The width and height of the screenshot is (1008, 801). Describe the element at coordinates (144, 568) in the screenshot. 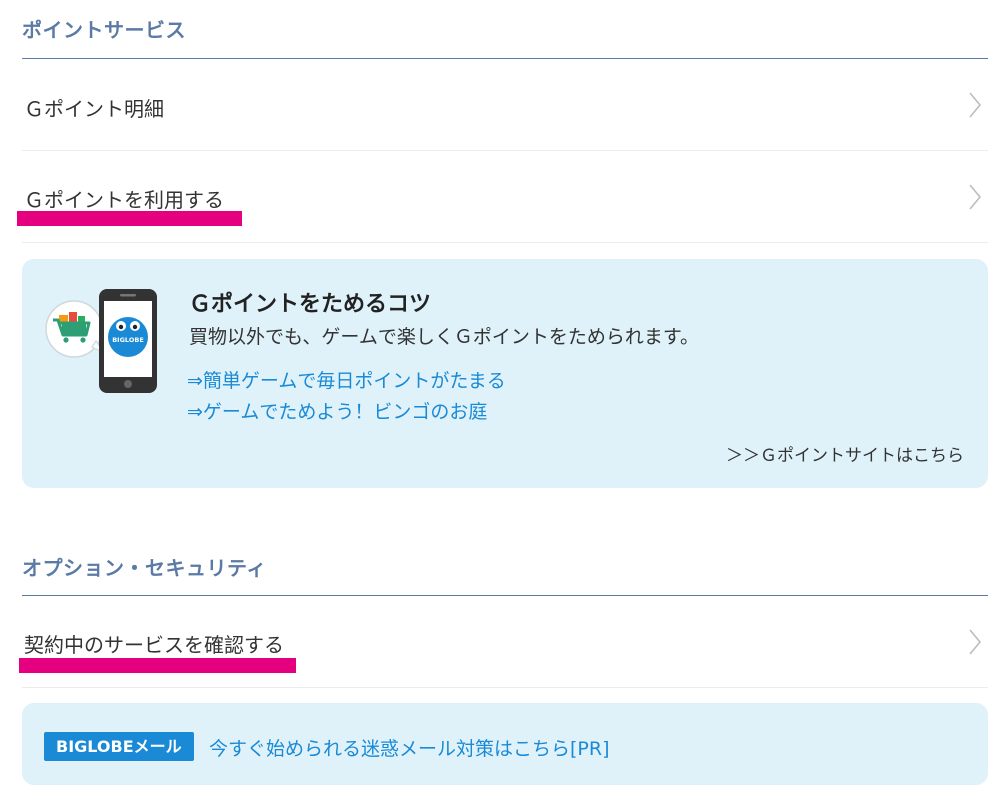

I see `section-title-options: オプション・セキュリティ` at that location.